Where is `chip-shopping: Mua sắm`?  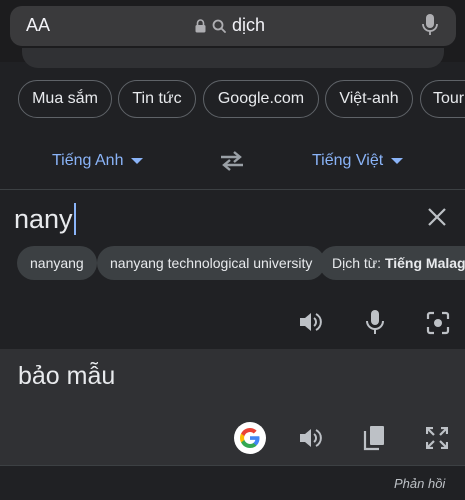 chip-shopping: Mua sắm is located at coordinates (65, 99).